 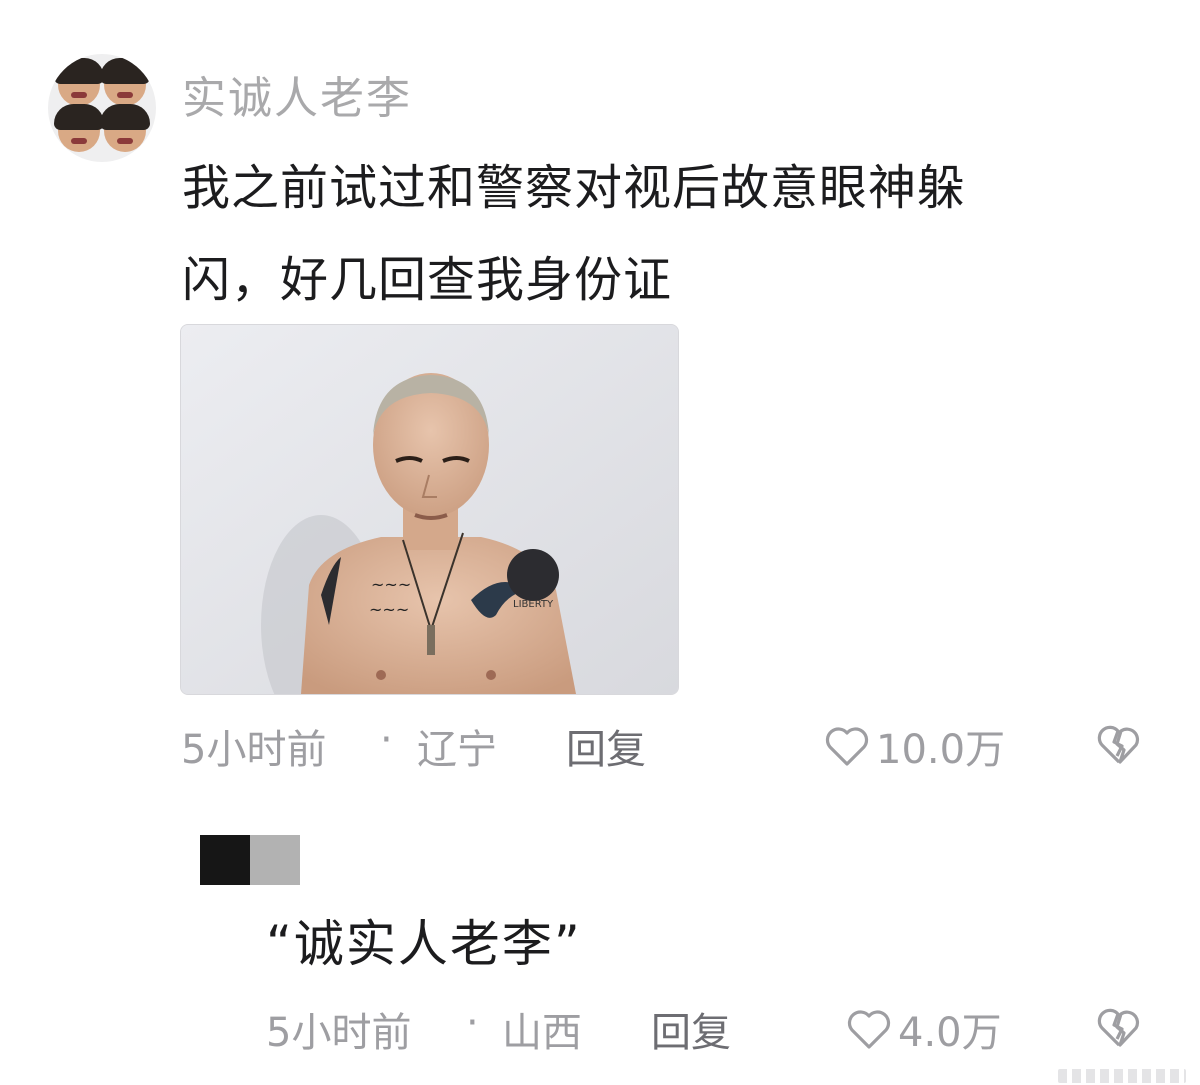 What do you see at coordinates (427, 280) in the screenshot?
I see `comment-text-line-2: 闪，好几回查我身份证` at bounding box center [427, 280].